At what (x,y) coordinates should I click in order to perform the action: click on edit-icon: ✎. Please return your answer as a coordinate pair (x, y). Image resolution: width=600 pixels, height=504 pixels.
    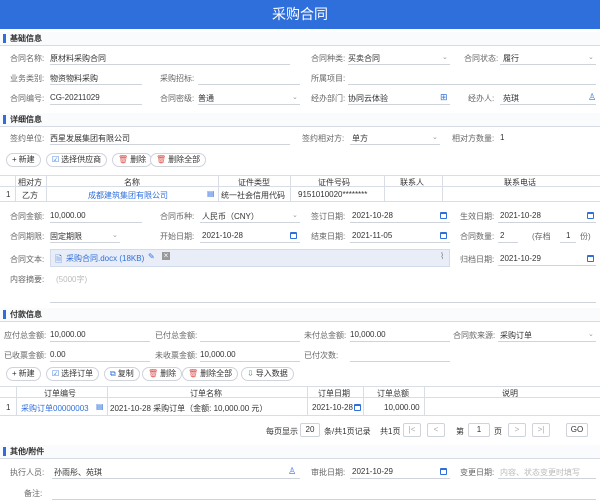
    Looking at the image, I should click on (151, 256).